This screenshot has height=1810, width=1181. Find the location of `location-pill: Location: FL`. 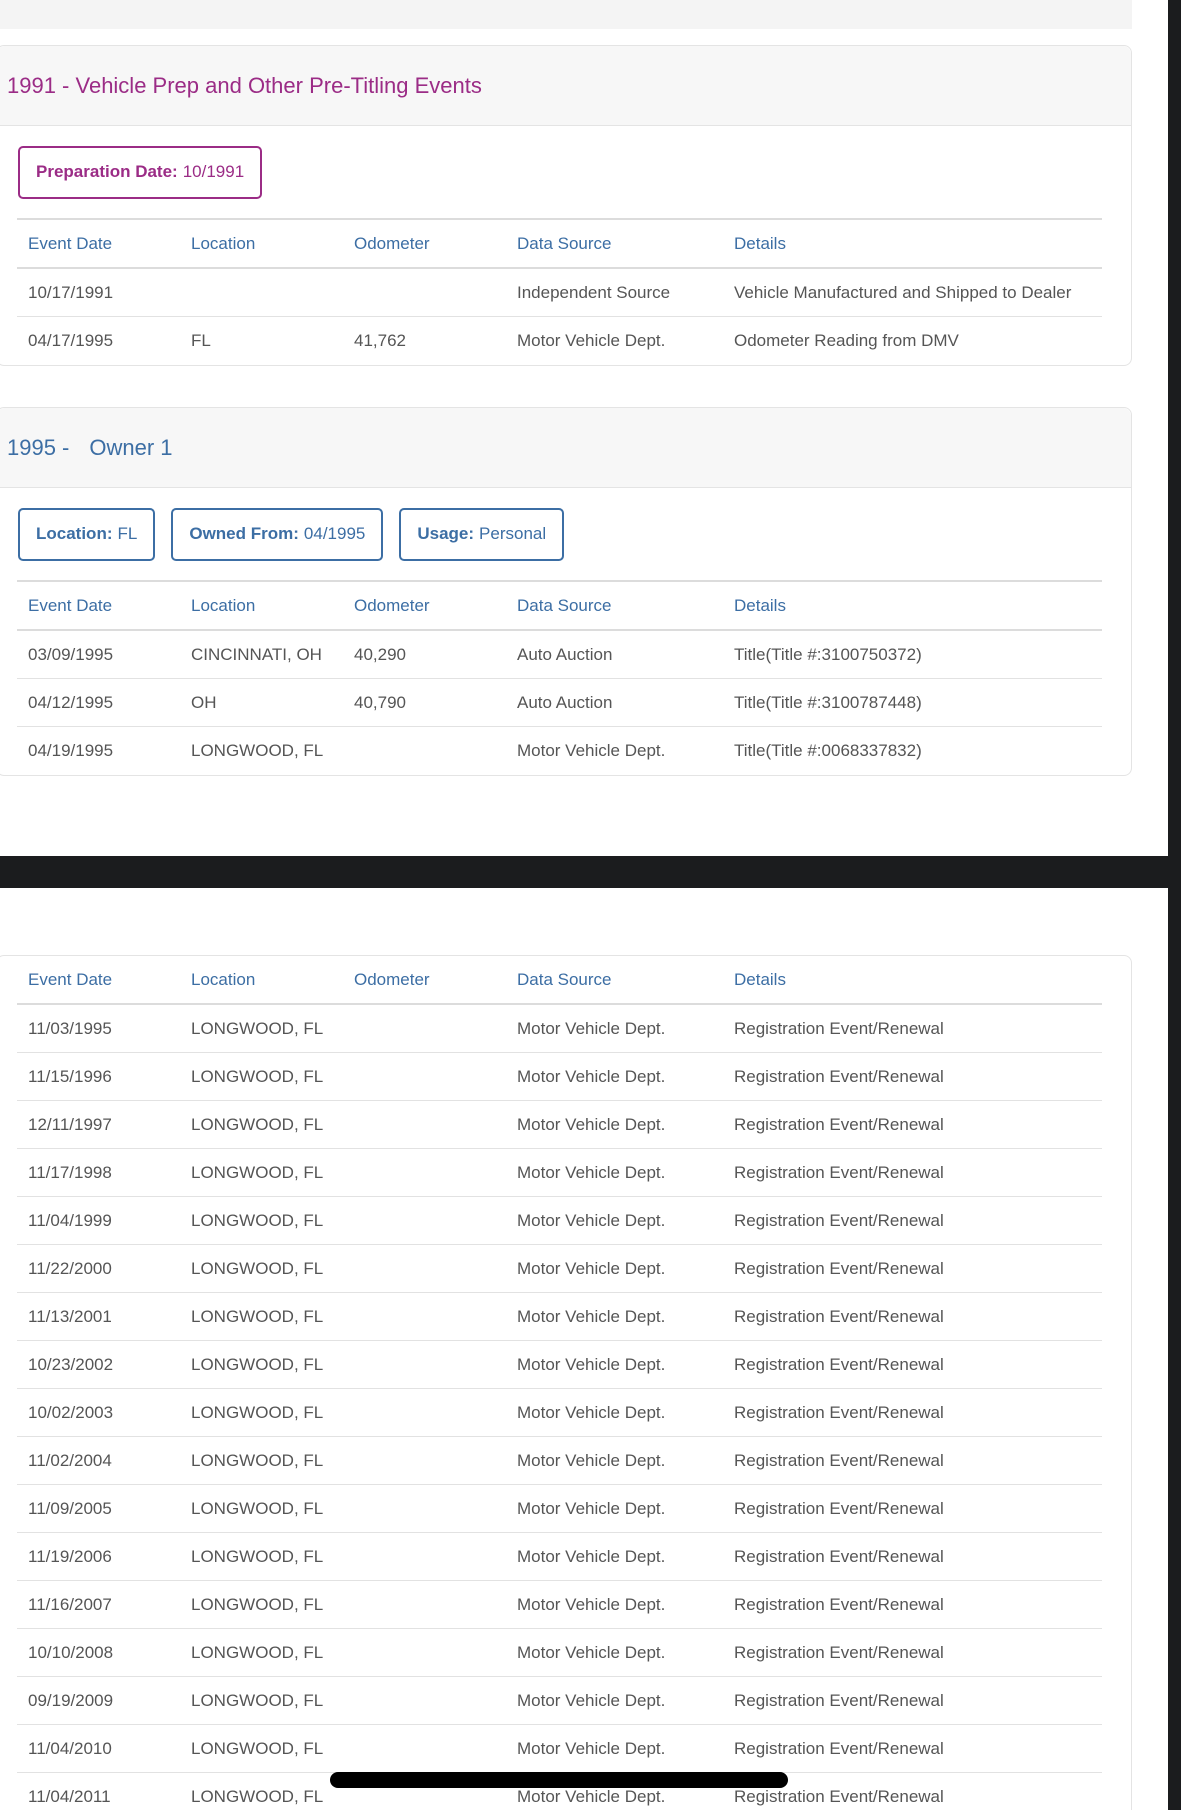

location-pill: Location: FL is located at coordinates (87, 534).